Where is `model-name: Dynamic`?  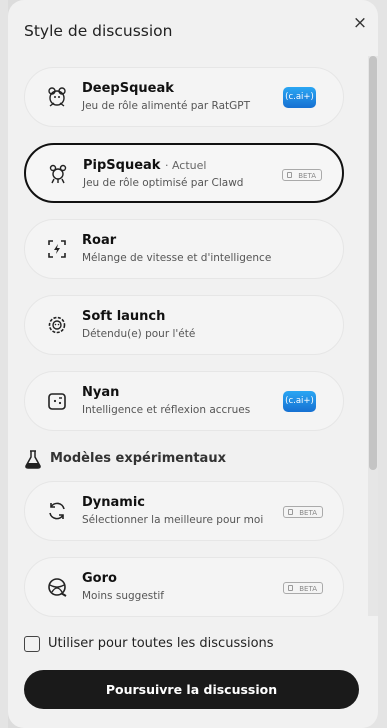 model-name: Dynamic is located at coordinates (114, 502).